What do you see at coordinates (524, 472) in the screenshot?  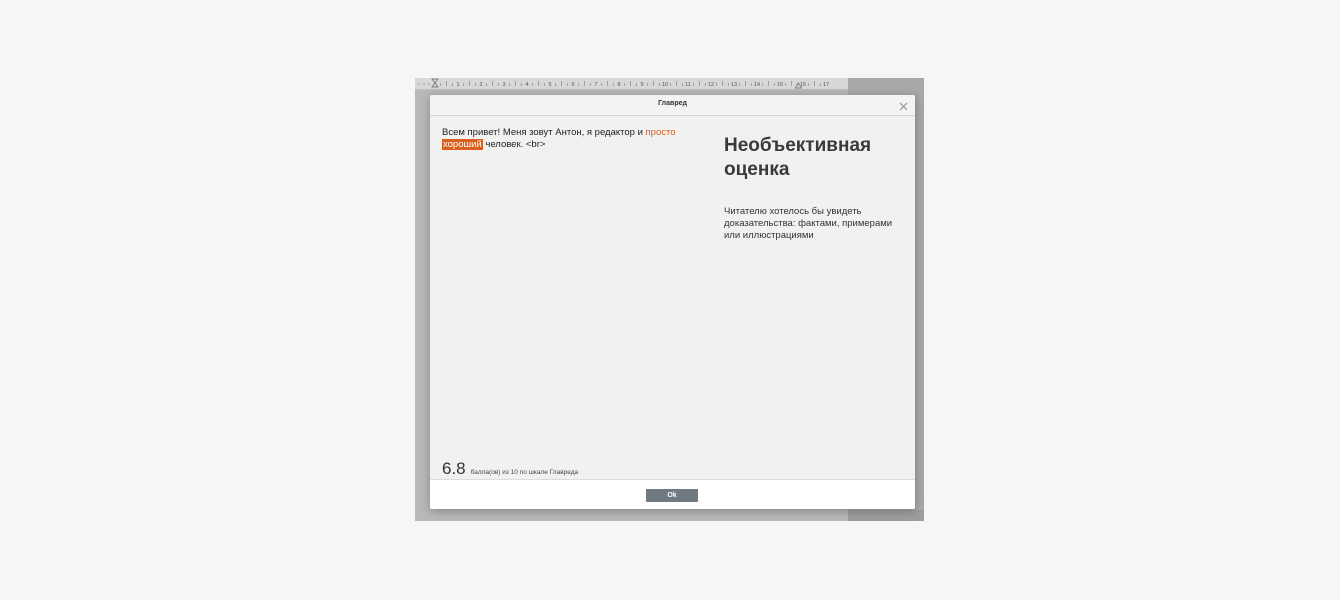 I see `score-caption: балла(ов) из 10 по шкале Главреда` at bounding box center [524, 472].